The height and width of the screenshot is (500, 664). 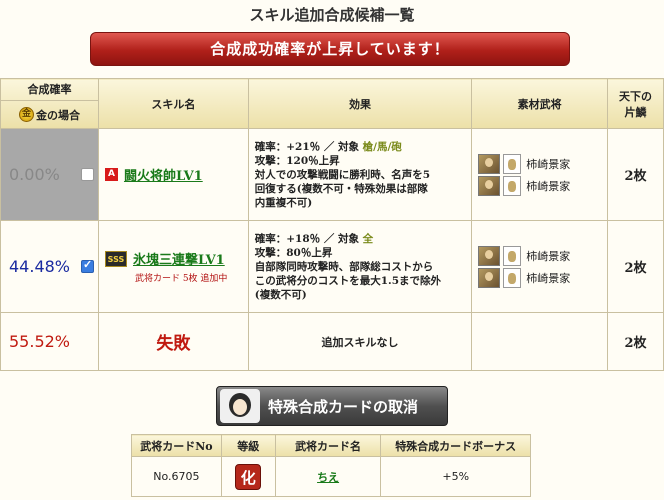 What do you see at coordinates (328, 445) in the screenshot?
I see `header-card-name: 武将カード名` at bounding box center [328, 445].